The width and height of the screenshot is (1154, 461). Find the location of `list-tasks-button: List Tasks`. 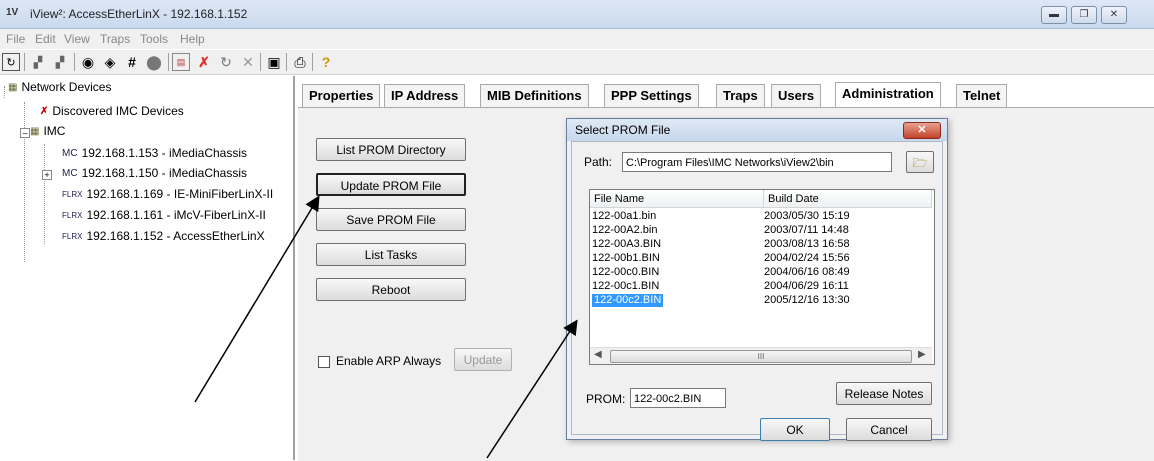

list-tasks-button: List Tasks is located at coordinates (391, 254).